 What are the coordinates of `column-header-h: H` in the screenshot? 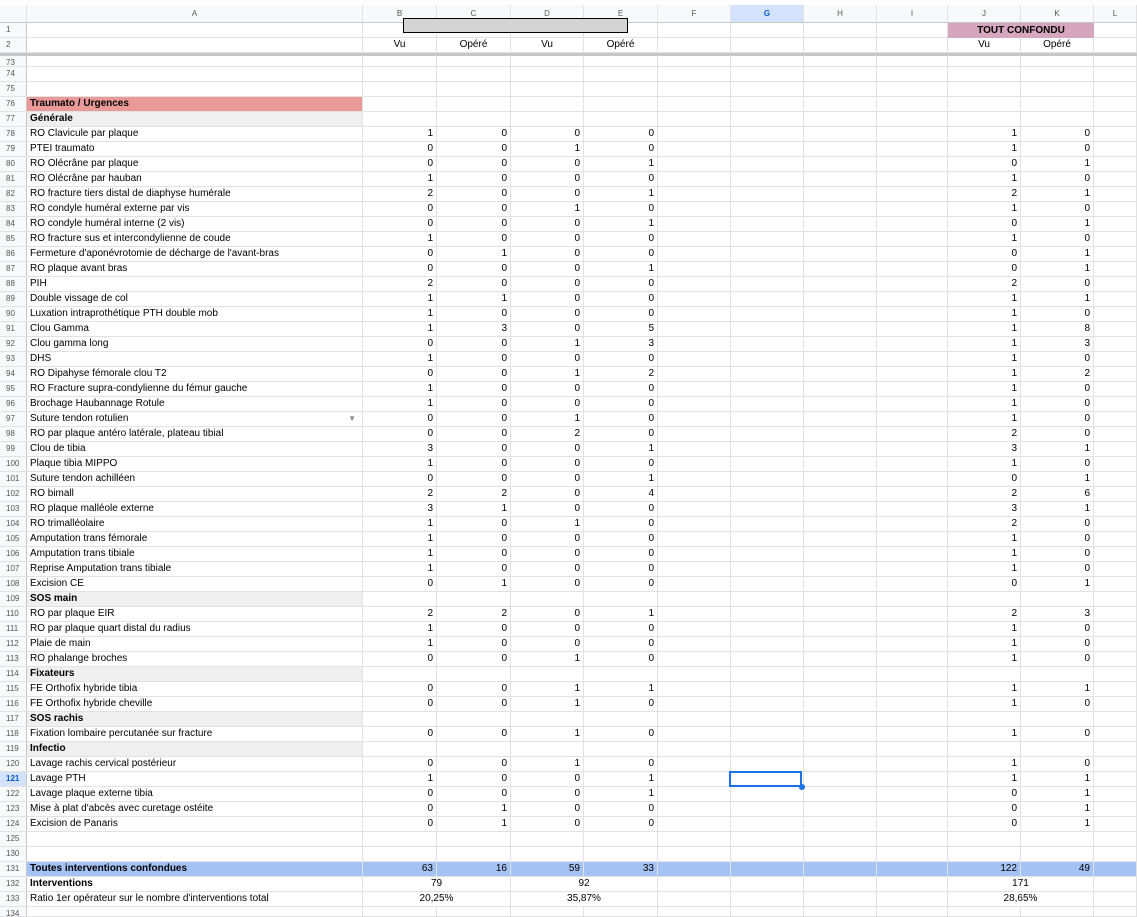 It's located at (840, 13).